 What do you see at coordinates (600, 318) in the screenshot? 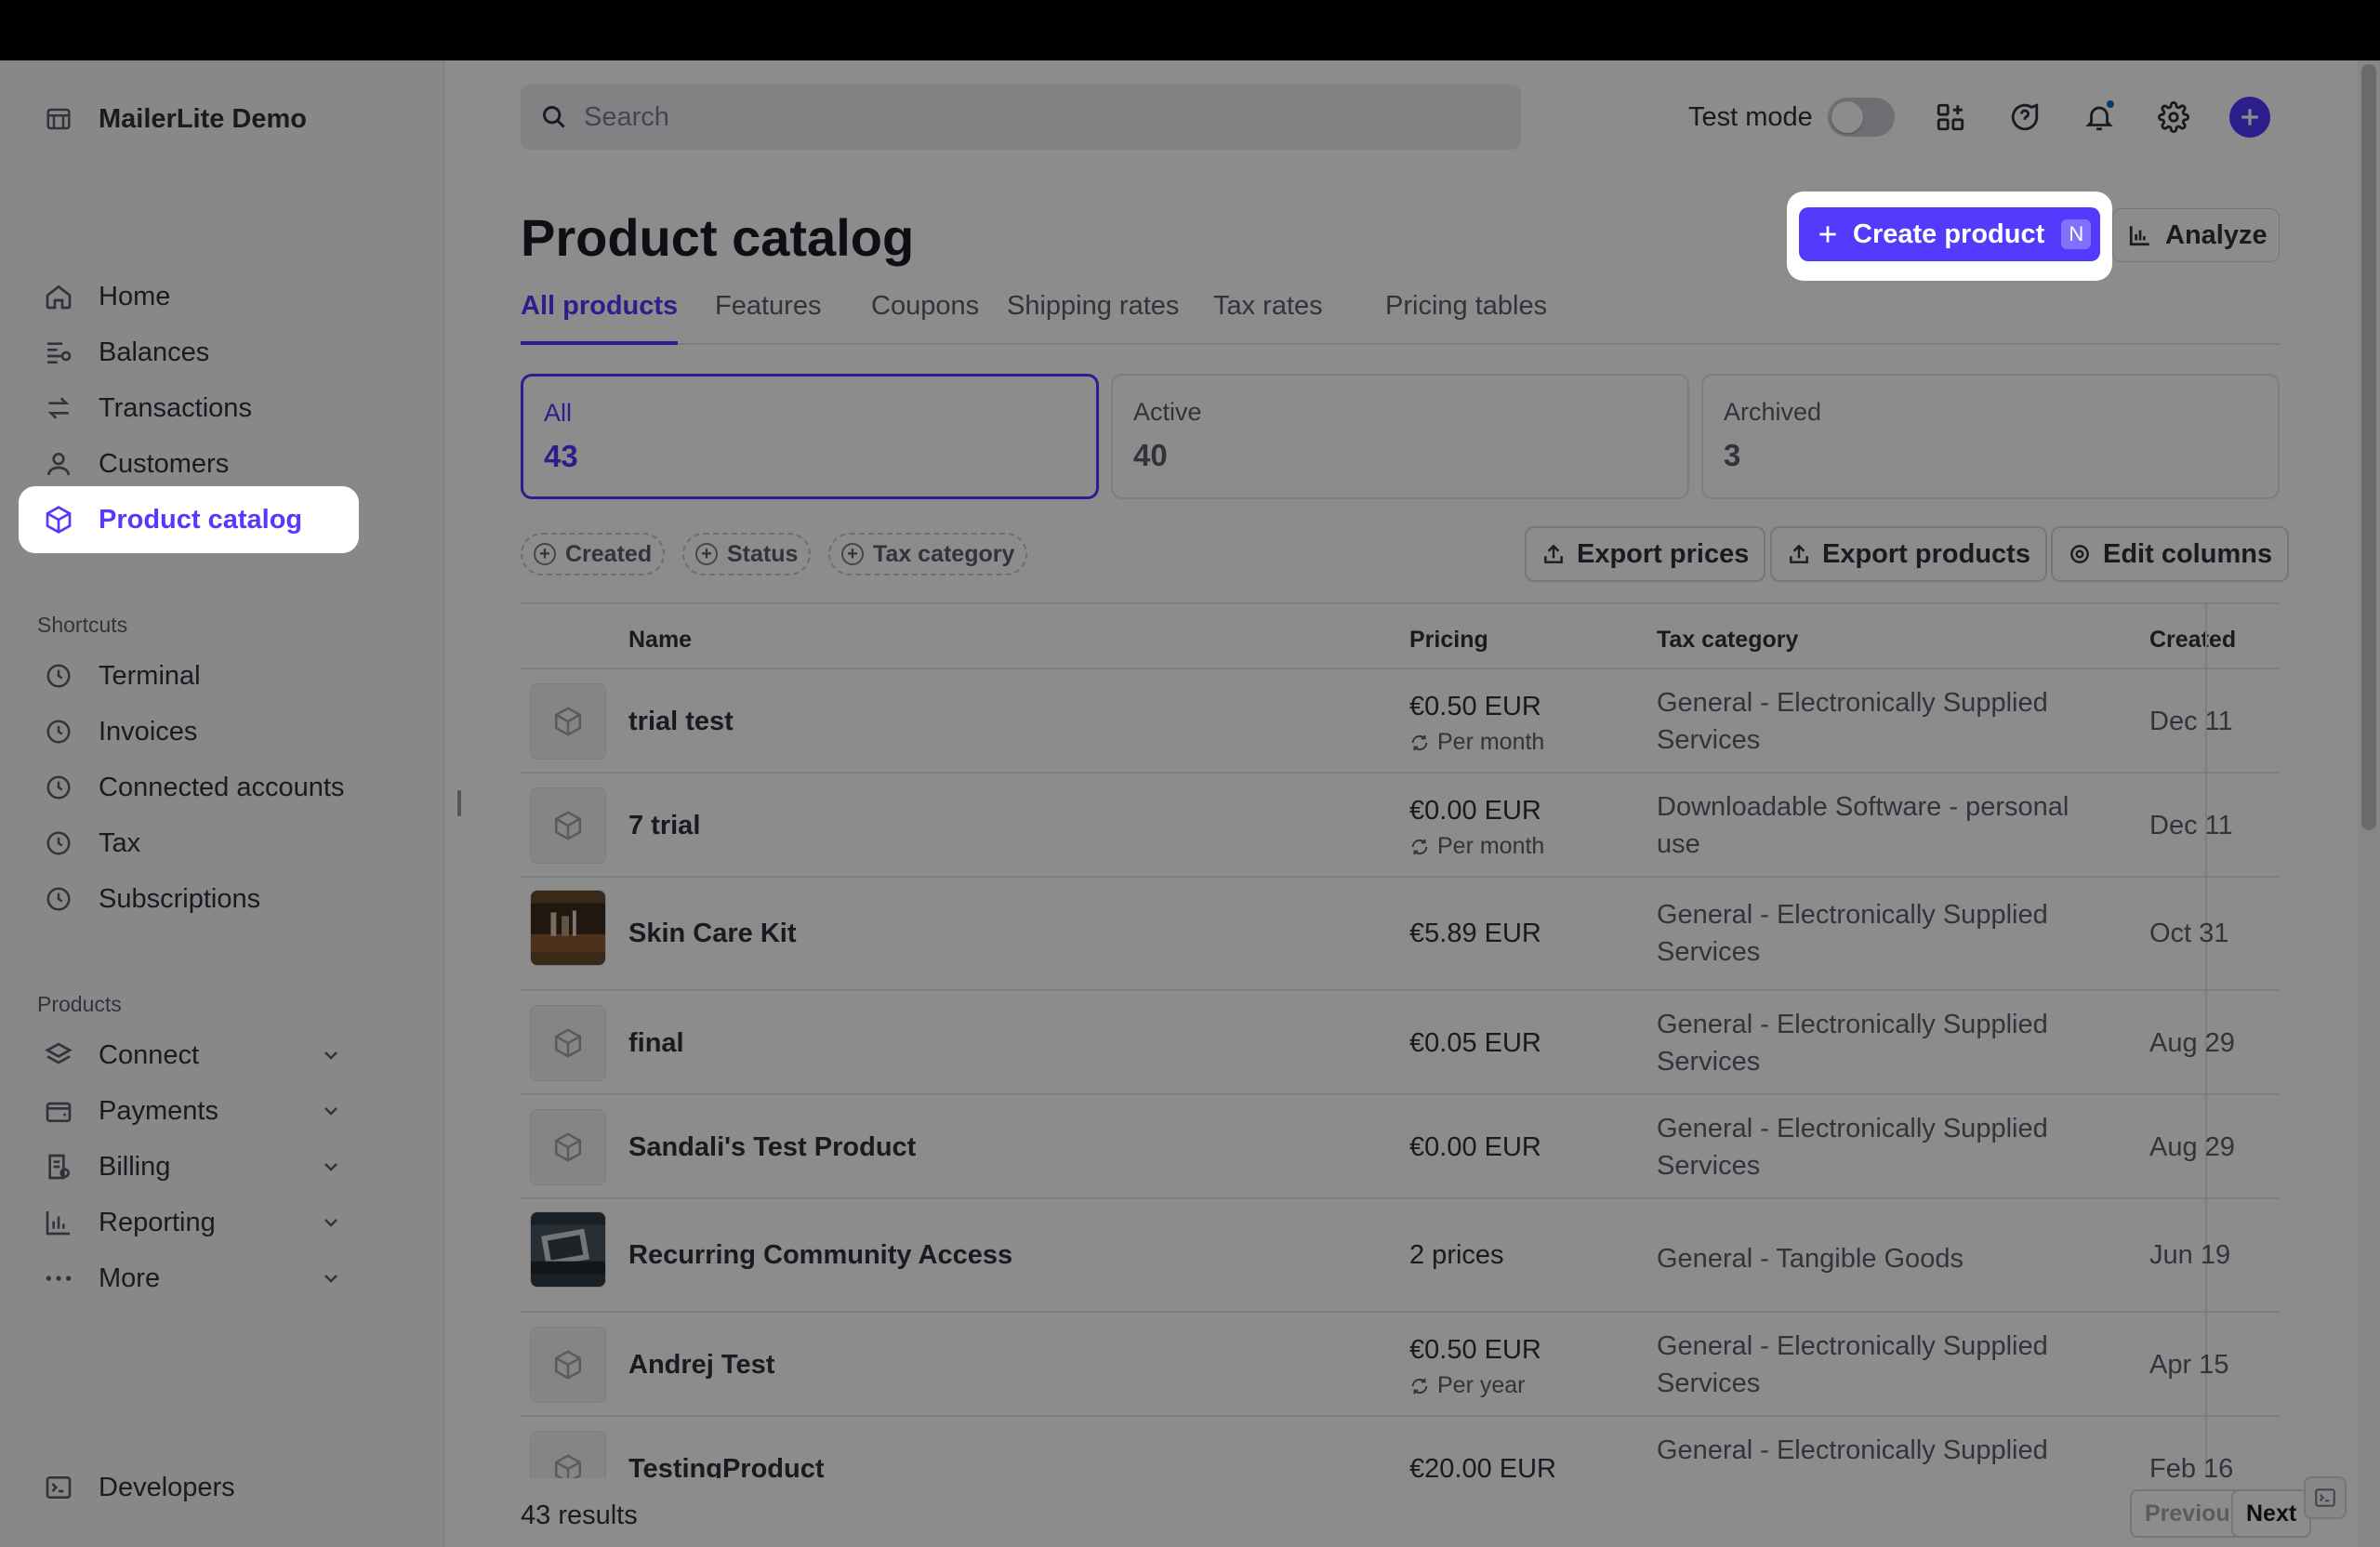
I see `tab-all-products: All products` at bounding box center [600, 318].